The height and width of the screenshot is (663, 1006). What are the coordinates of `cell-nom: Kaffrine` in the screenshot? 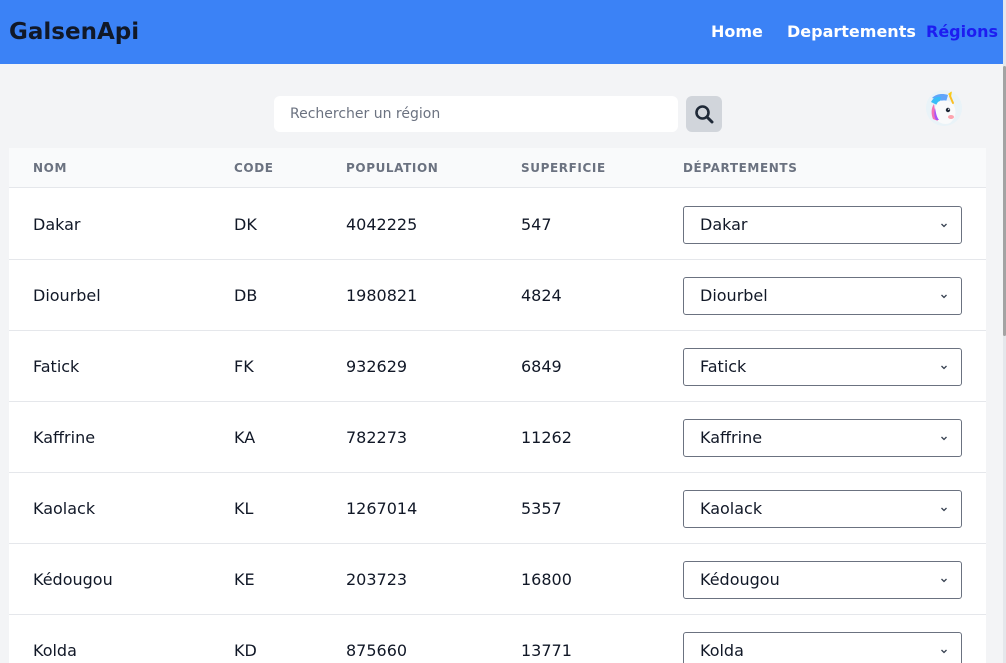 It's located at (64, 437).